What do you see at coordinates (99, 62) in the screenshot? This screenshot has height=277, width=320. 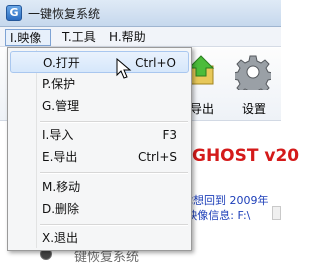 I see `menu-item-open: O.打开 Ctrl+O` at bounding box center [99, 62].